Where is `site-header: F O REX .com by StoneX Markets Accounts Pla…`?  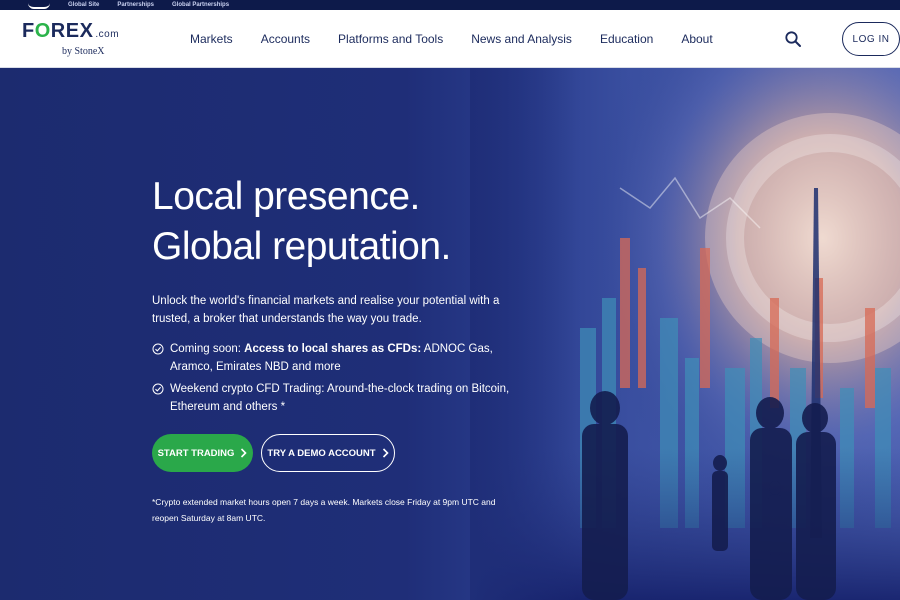 site-header: F O REX .com by StoneX Markets Accounts Pla… is located at coordinates (450, 39).